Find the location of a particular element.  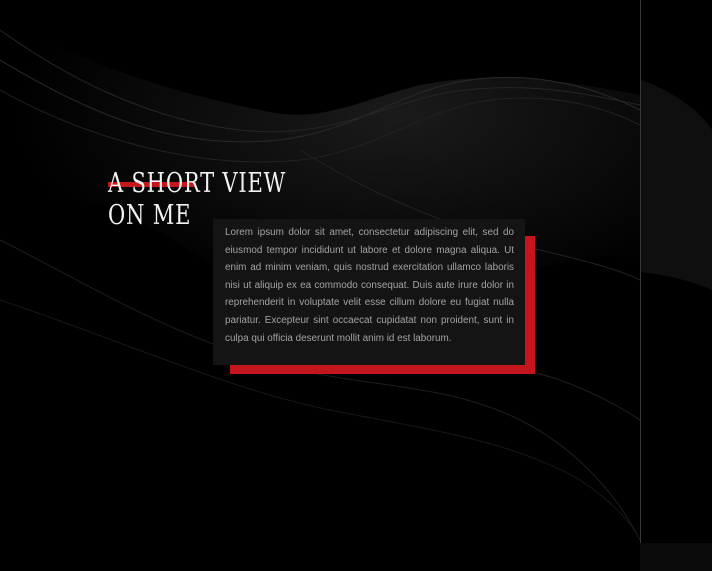

title-line-1: A SHORT VIEW is located at coordinates (197, 183).